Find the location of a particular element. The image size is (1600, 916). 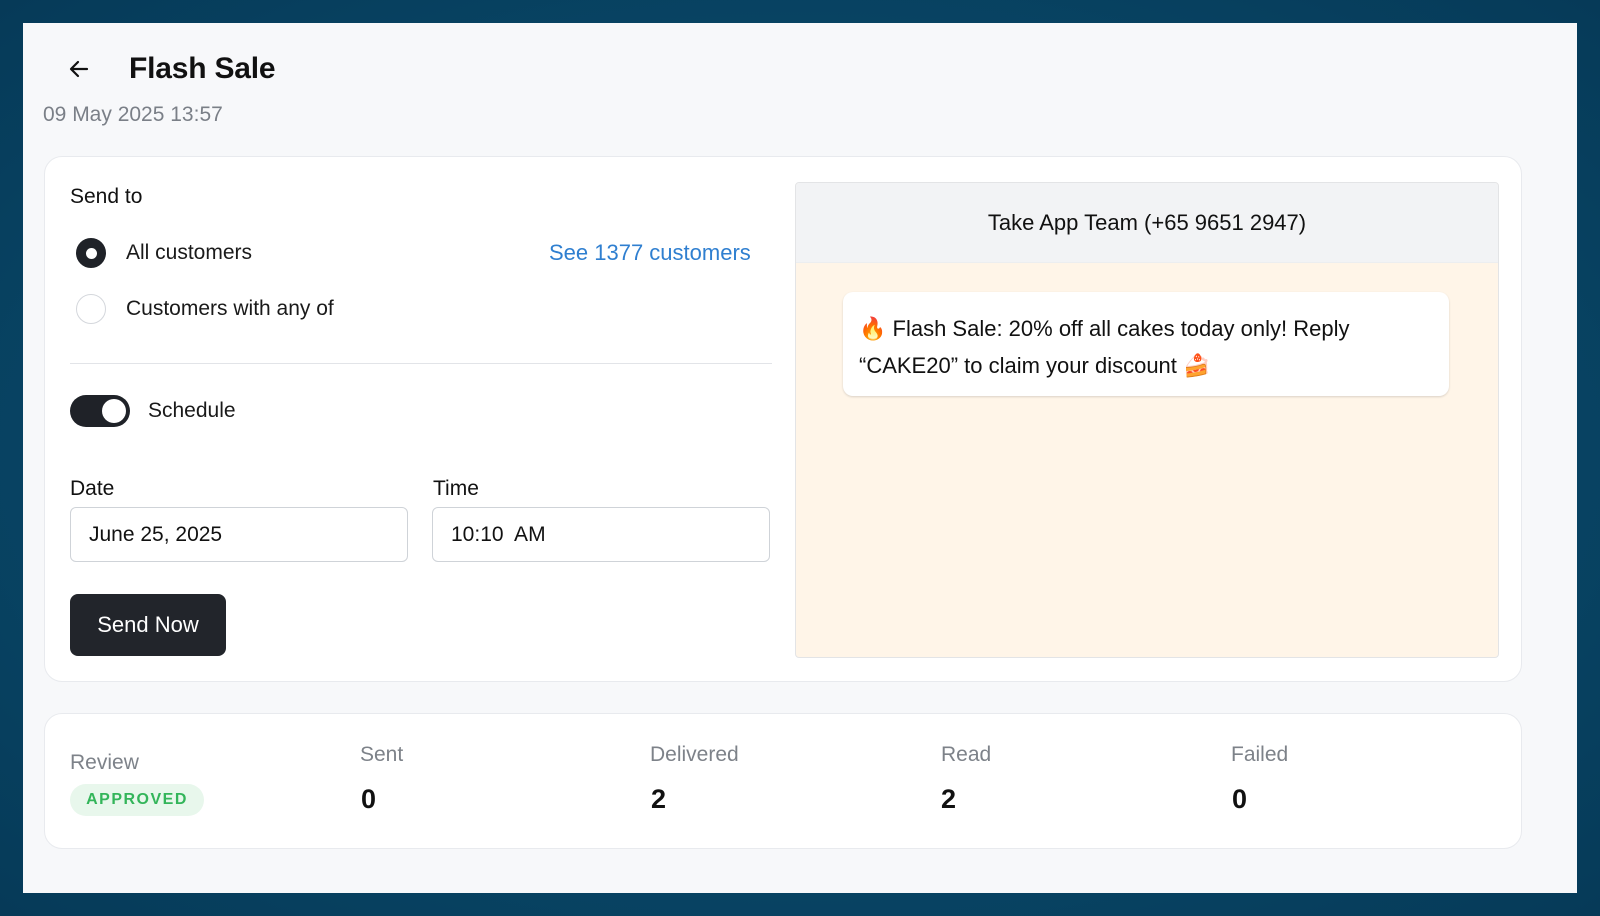

send-to-label: Send to is located at coordinates (106, 196).